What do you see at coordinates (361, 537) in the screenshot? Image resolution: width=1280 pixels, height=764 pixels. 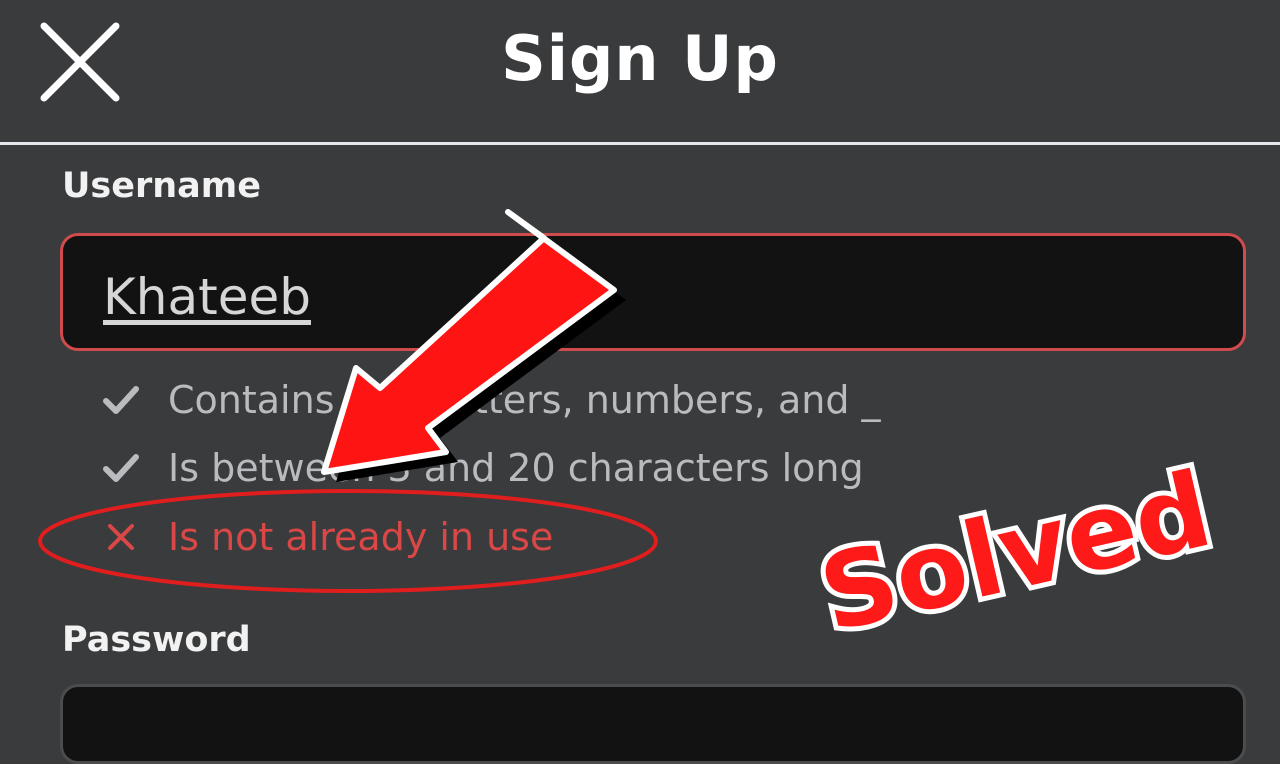 I see `rule-text: Is not already in use` at bounding box center [361, 537].